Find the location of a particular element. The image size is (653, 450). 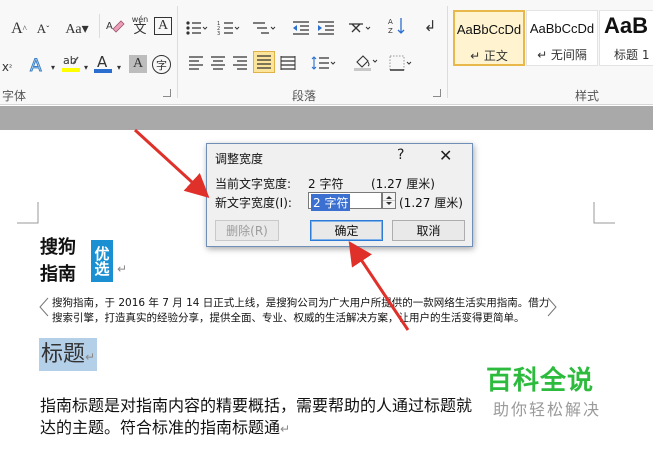

sort-icon: AZ is located at coordinates (397, 26).